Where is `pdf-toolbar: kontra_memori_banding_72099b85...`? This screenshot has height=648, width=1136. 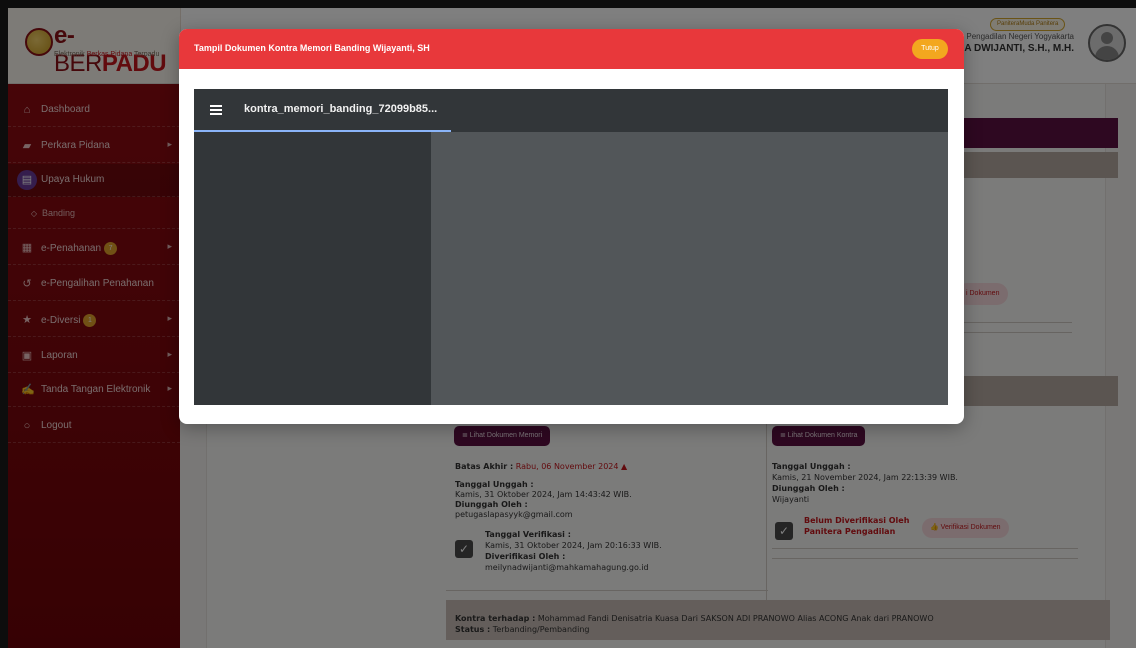 pdf-toolbar: kontra_memori_banding_72099b85... is located at coordinates (571, 110).